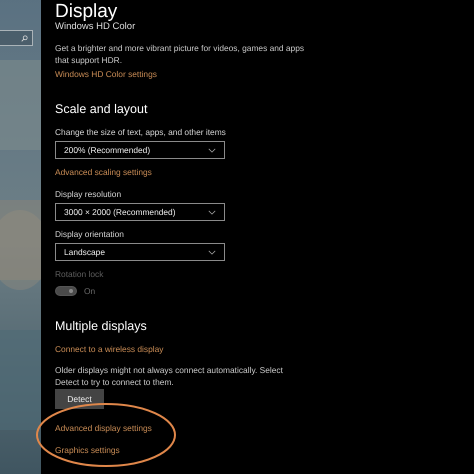  Describe the element at coordinates (87, 450) in the screenshot. I see `settings-link: Graphics settings` at that location.